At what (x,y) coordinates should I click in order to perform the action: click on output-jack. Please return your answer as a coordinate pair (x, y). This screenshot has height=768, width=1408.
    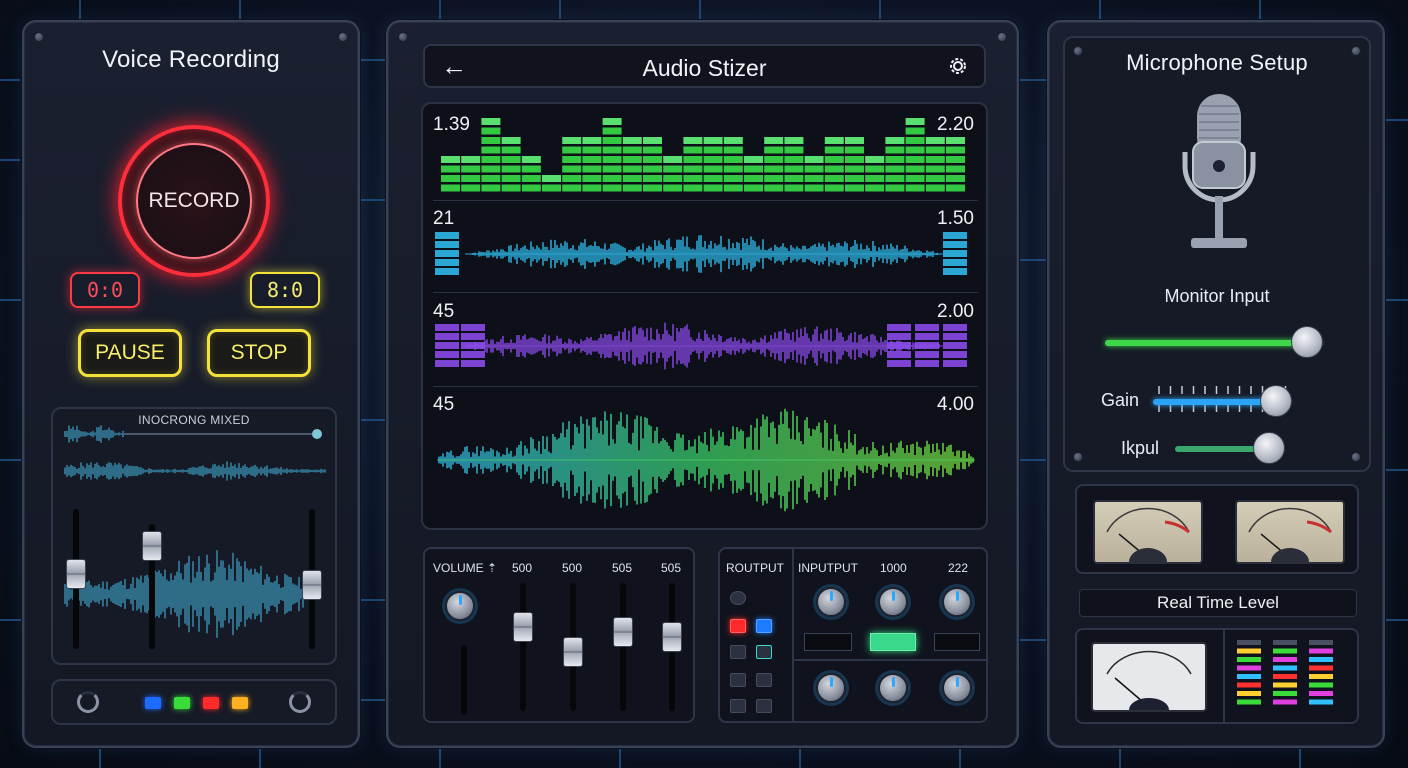
    Looking at the image, I should click on (738, 598).